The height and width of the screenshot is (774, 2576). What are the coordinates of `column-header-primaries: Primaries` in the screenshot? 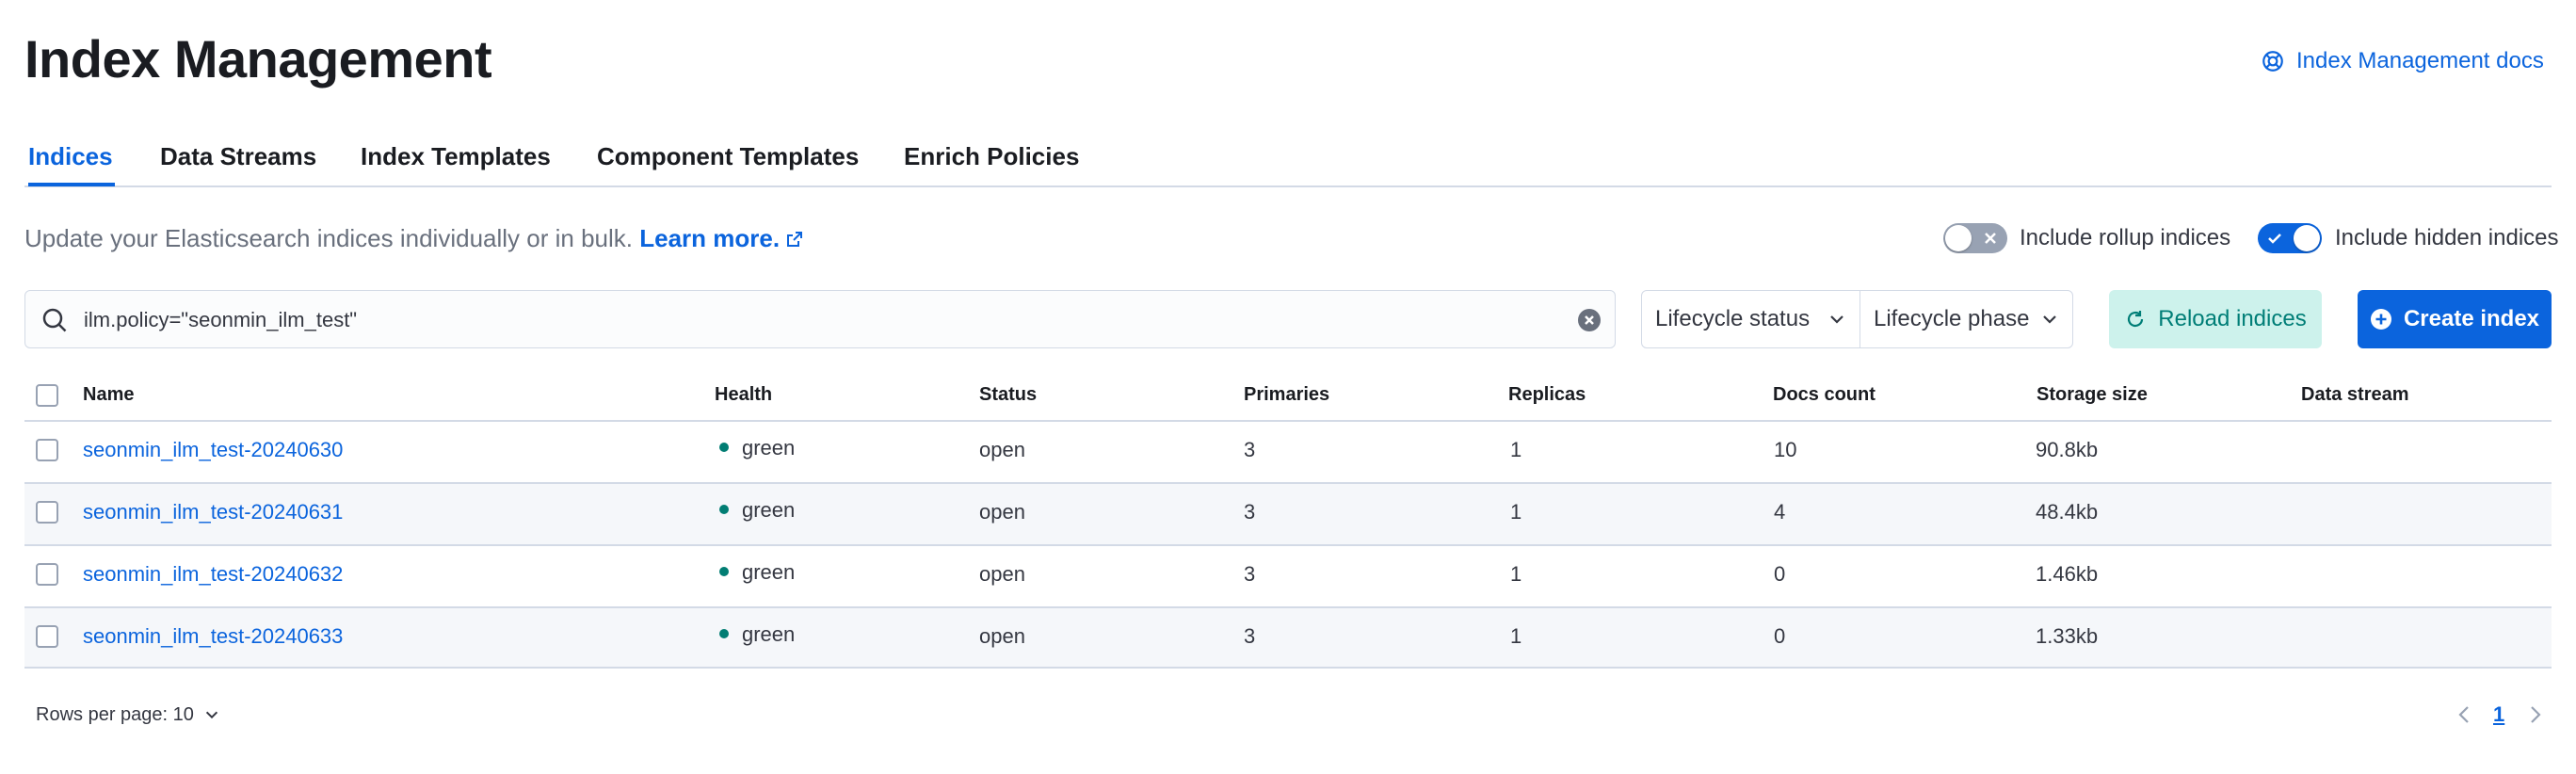 It's located at (1286, 395).